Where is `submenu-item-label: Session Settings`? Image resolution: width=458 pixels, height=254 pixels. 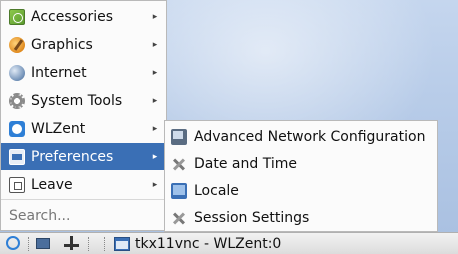 submenu-item-label: Session Settings is located at coordinates (252, 217).